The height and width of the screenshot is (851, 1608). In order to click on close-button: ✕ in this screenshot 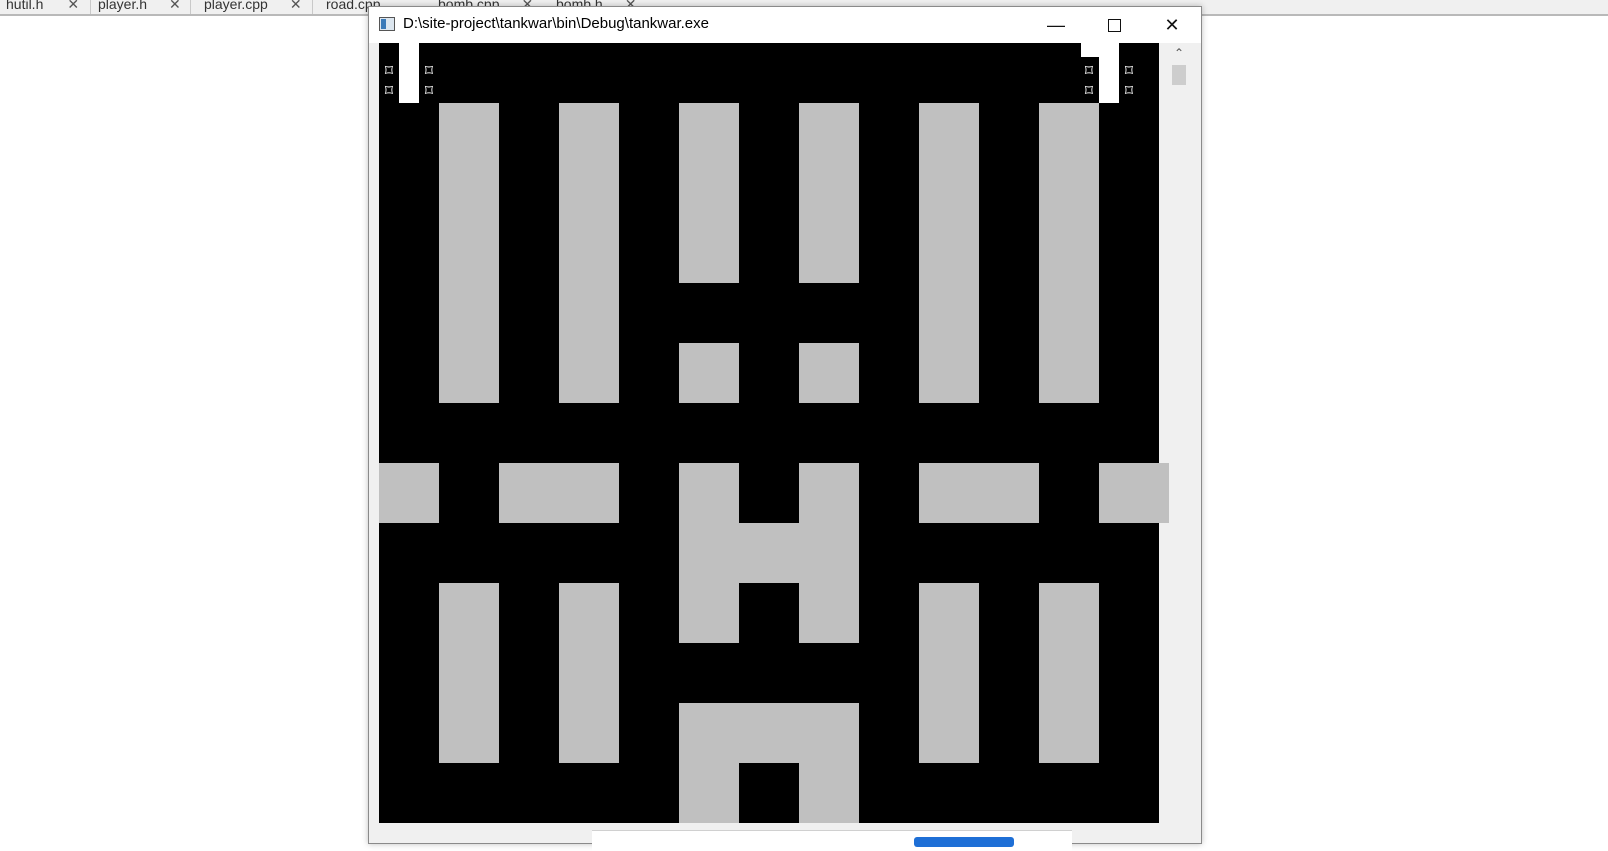, I will do `click(1172, 25)`.